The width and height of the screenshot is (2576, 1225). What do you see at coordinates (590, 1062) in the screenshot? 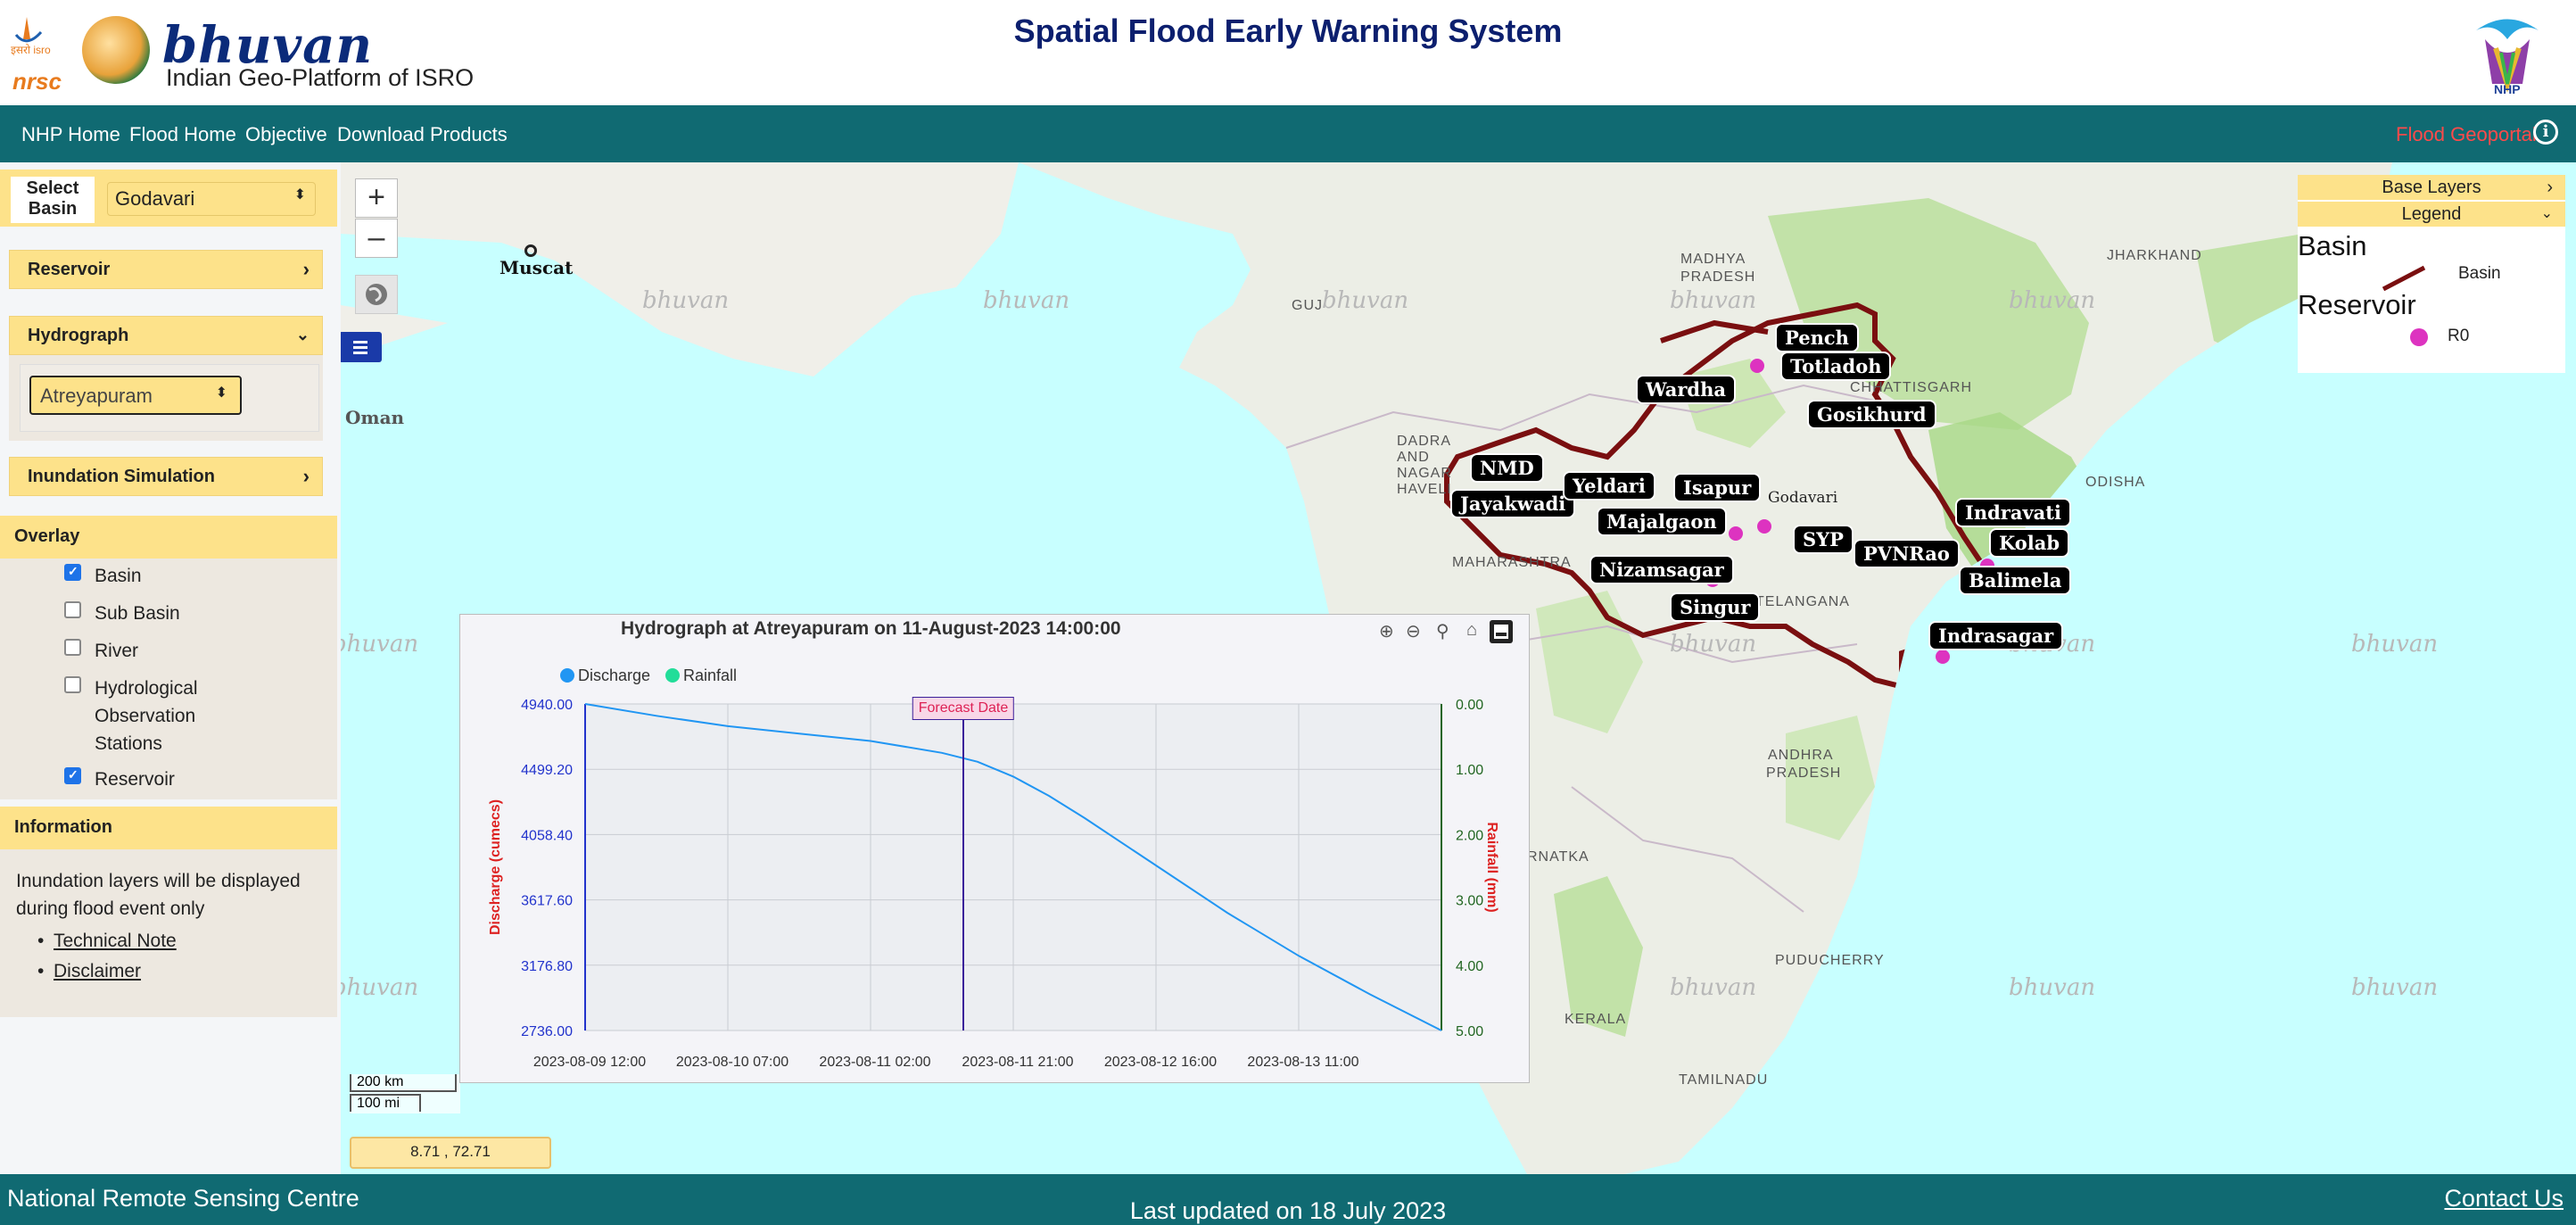
I see `x-tick-label: 2023-08-09 12:00` at bounding box center [590, 1062].